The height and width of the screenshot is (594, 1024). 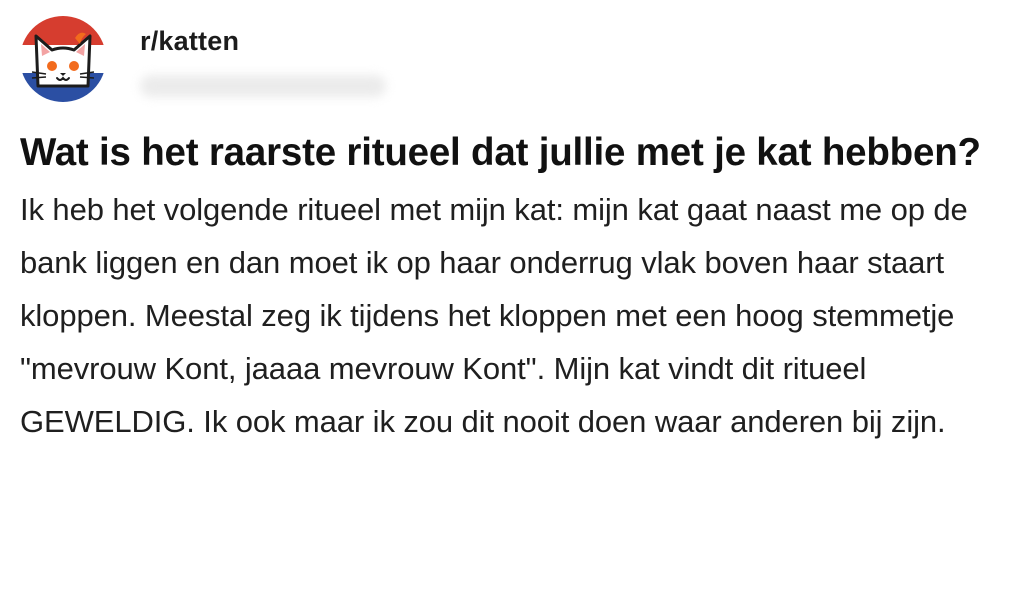 I want to click on post-meta: r/katten, so click(x=263, y=56).